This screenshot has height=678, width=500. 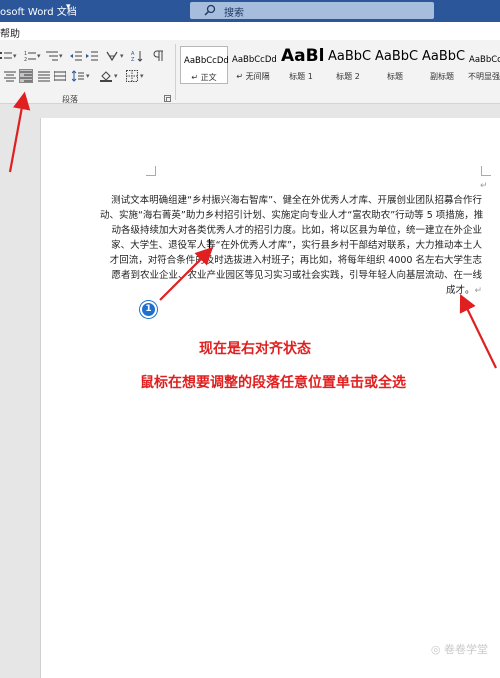 What do you see at coordinates (348, 76) in the screenshot?
I see `style-name: 标题 2` at bounding box center [348, 76].